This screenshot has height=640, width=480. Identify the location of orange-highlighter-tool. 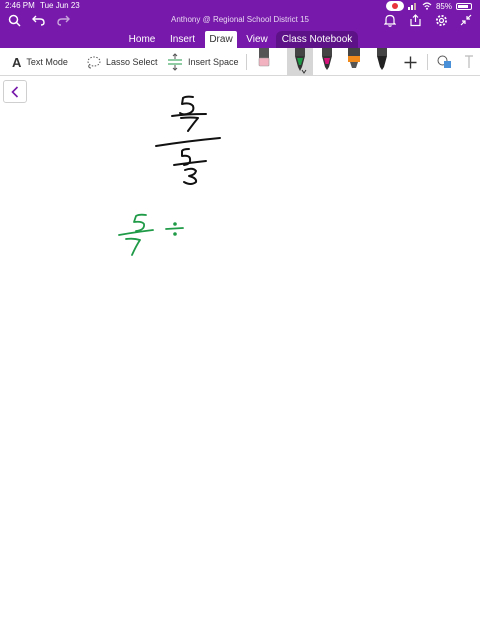
(354, 62).